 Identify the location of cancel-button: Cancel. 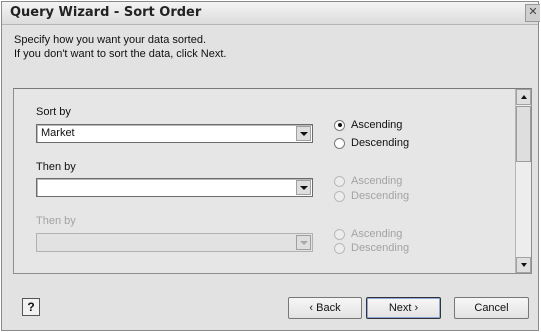
(491, 308).